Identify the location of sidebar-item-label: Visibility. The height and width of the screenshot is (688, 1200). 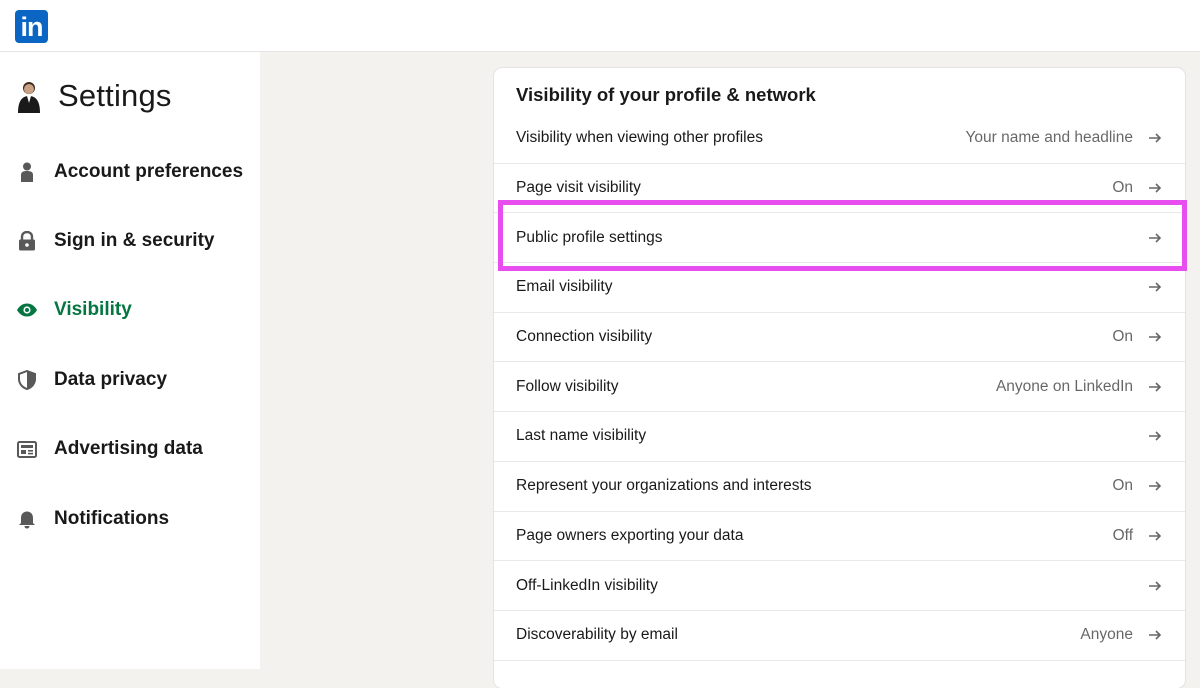
(93, 309).